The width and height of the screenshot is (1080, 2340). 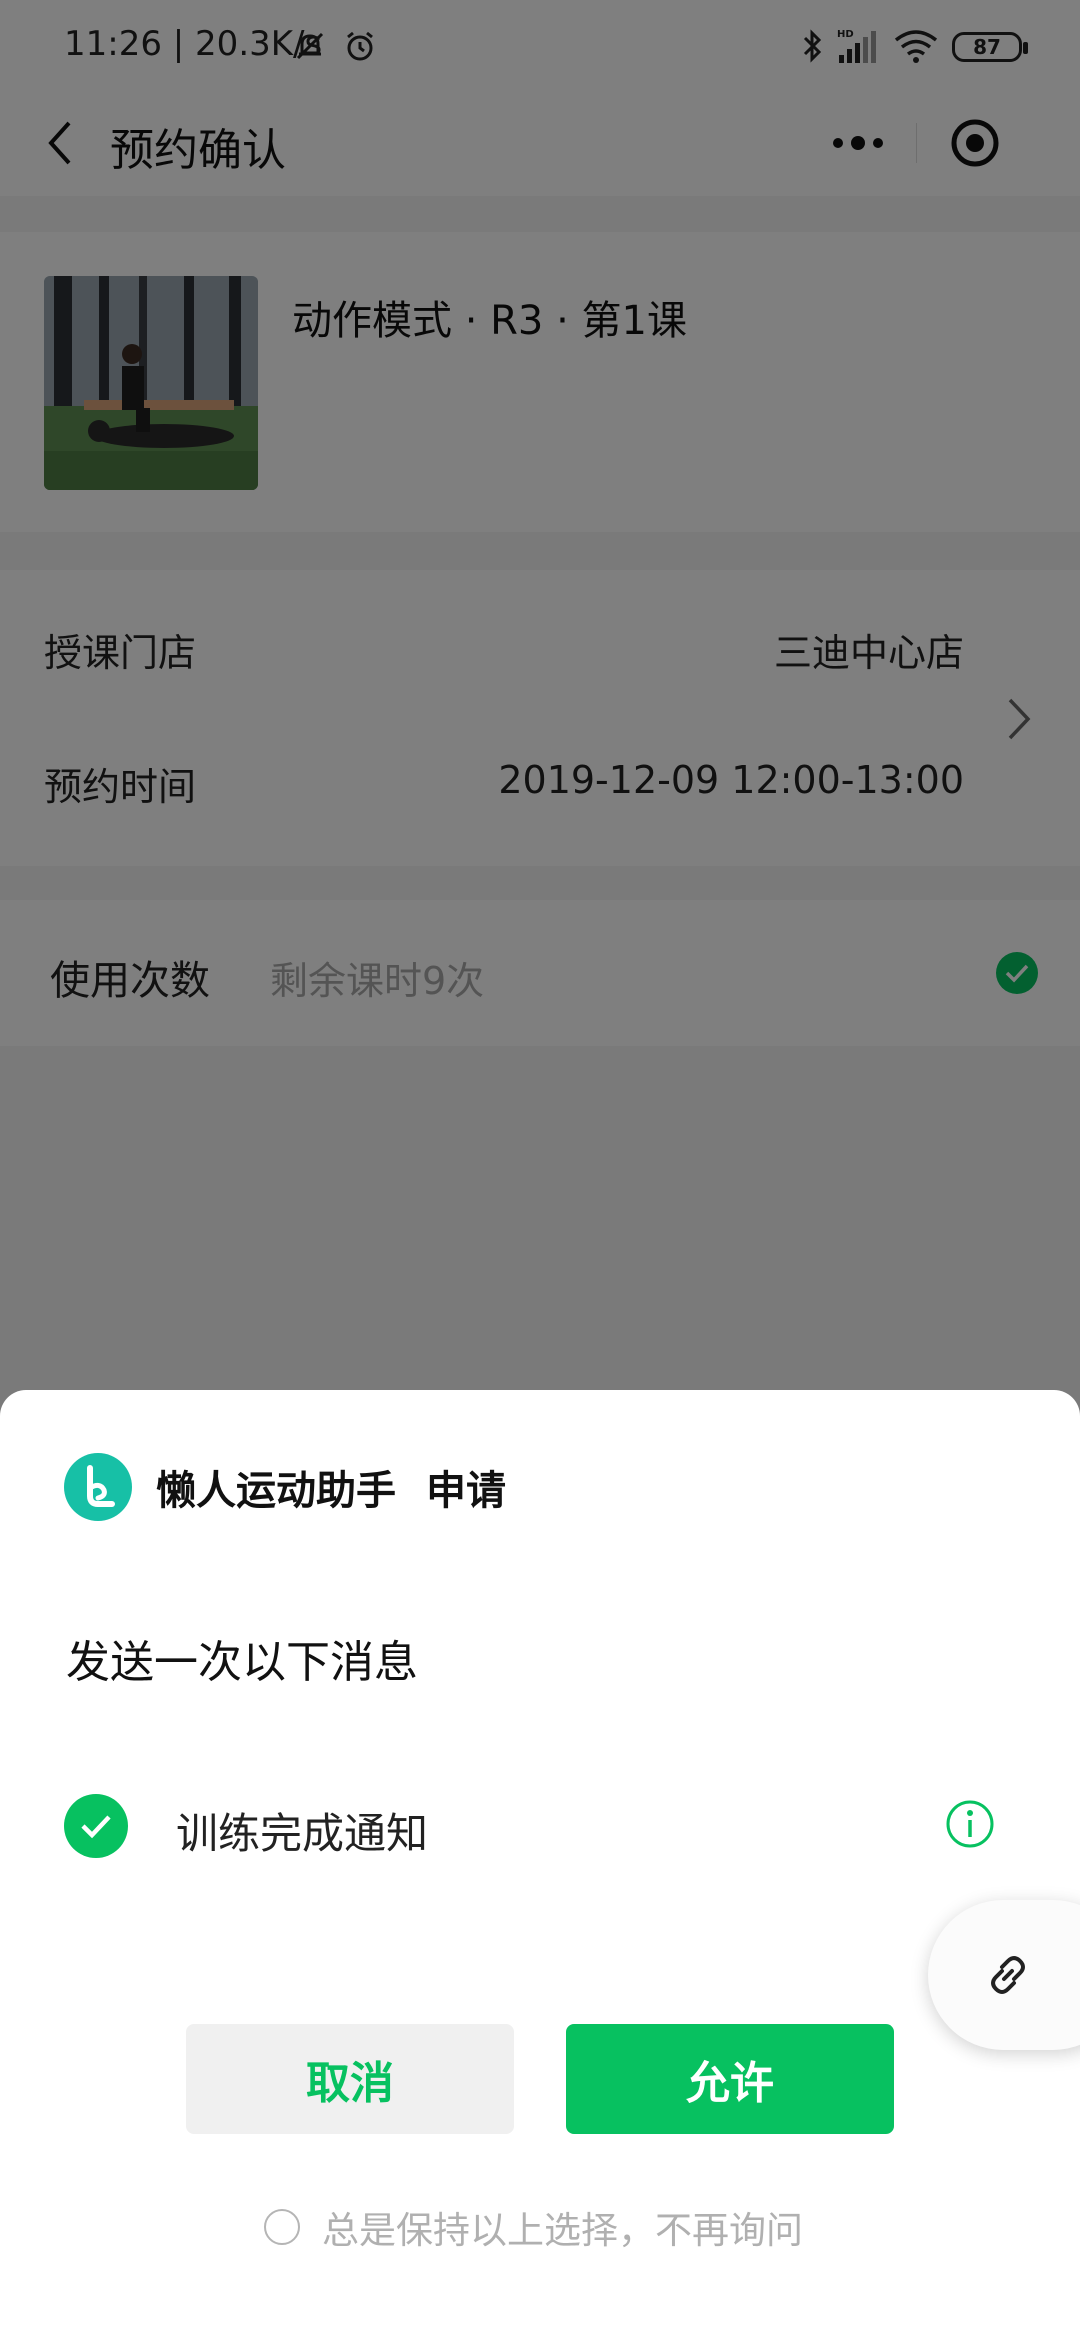 What do you see at coordinates (970, 1824) in the screenshot?
I see `info-icon` at bounding box center [970, 1824].